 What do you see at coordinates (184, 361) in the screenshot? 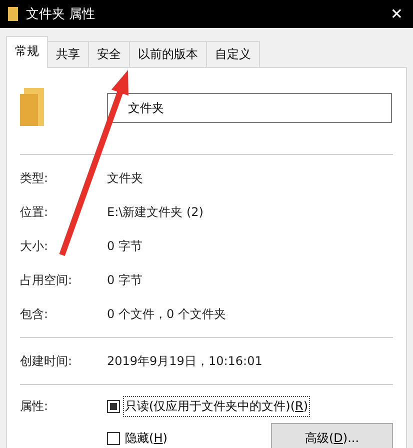
I see `field-value: 2019年9月19日，10:16:01` at bounding box center [184, 361].